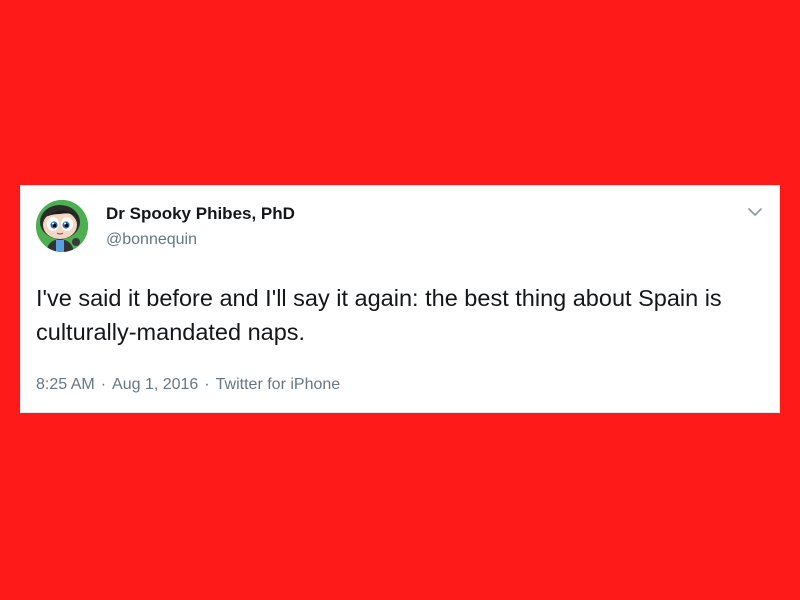  Describe the element at coordinates (200, 214) in the screenshot. I see `display-name: Dr Spooky Phibes, PhD` at that location.